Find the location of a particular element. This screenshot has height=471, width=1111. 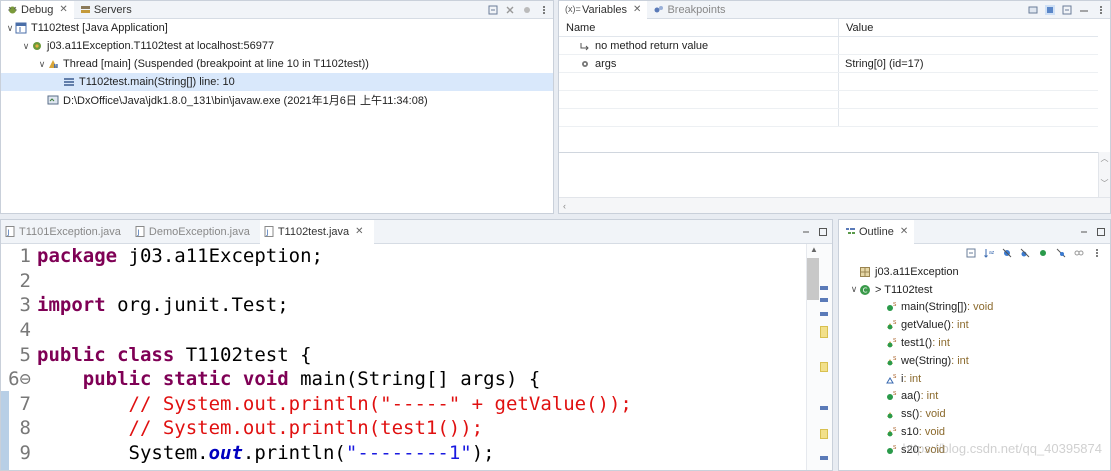

line-number: 6⊖ is located at coordinates (19, 379).